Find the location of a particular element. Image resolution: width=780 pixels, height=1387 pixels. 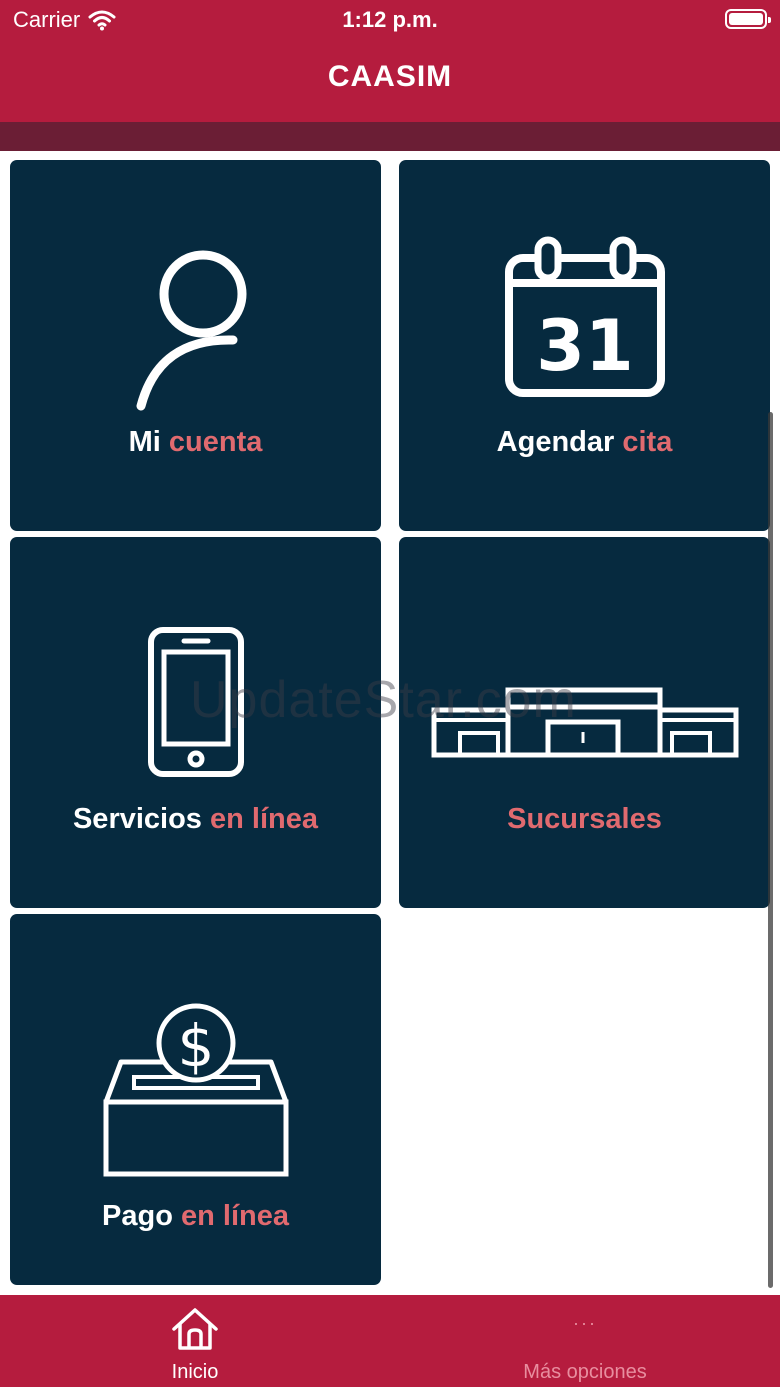

app-header: Carrier 1:12 p.m. CAASIM is located at coordinates (390, 61).